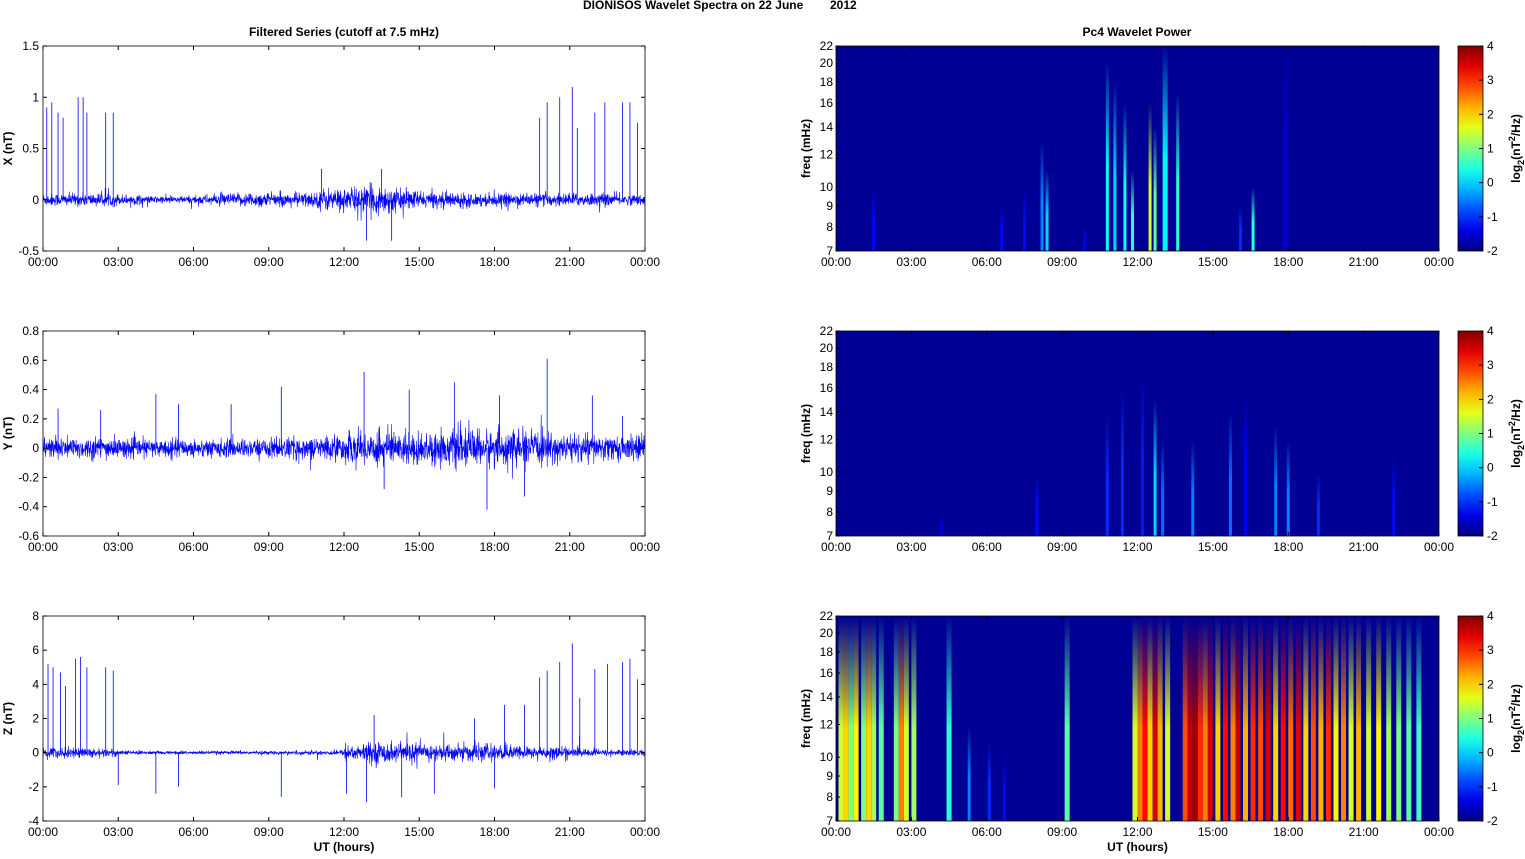 The image size is (1525, 859). I want to click on y-tick-label: 9, so click(829, 776).